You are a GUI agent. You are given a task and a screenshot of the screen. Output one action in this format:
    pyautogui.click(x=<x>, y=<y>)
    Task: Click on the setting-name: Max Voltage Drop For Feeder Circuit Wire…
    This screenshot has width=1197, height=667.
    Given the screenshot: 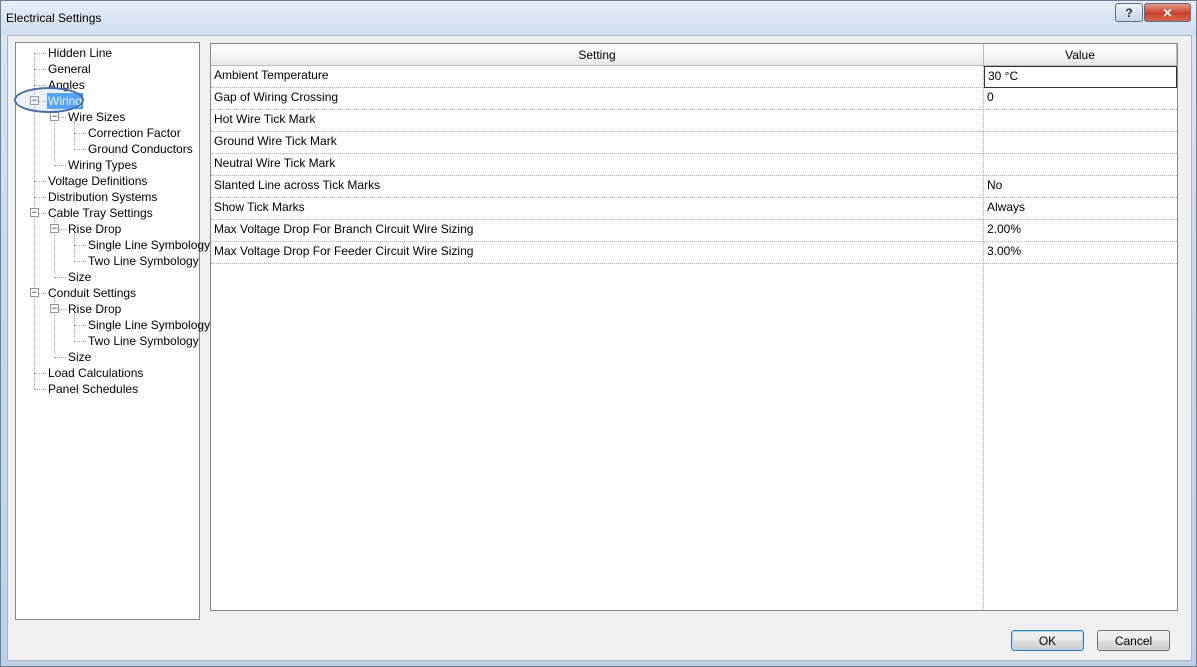 What is the action you would take?
    pyautogui.click(x=344, y=251)
    